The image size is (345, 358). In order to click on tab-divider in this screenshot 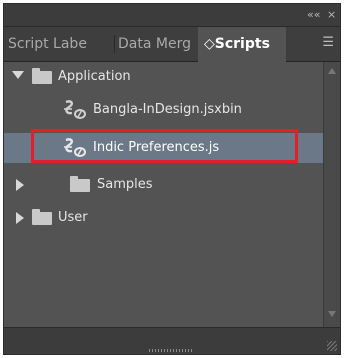, I will do `click(114, 44)`.